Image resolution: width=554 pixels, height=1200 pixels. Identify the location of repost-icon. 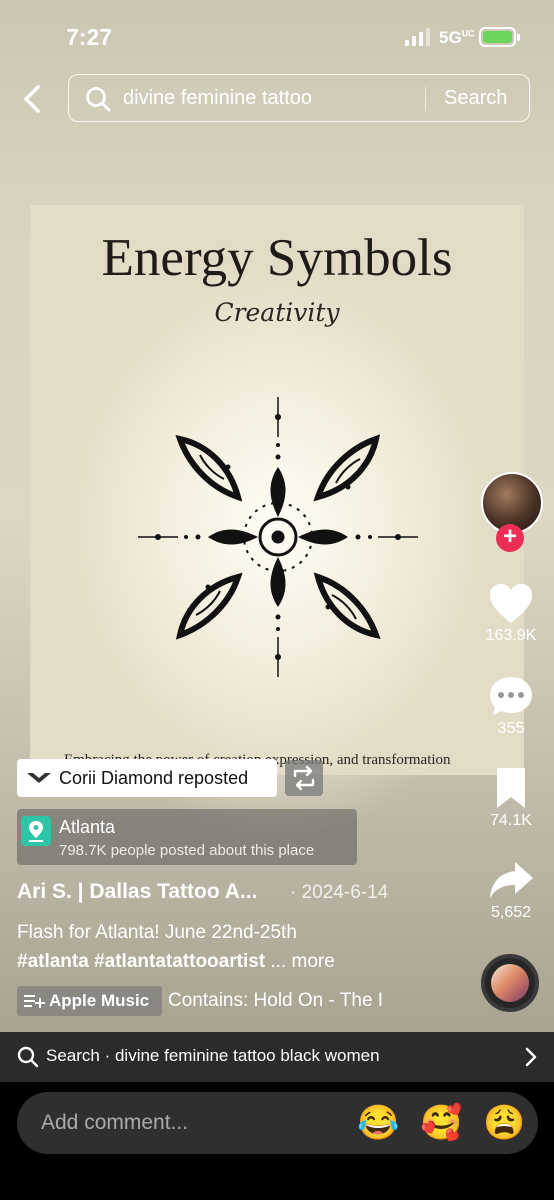
(304, 778).